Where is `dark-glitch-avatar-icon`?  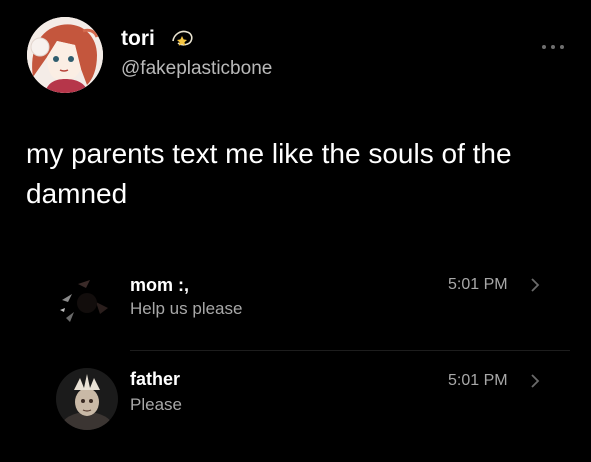 dark-glitch-avatar-icon is located at coordinates (87, 303).